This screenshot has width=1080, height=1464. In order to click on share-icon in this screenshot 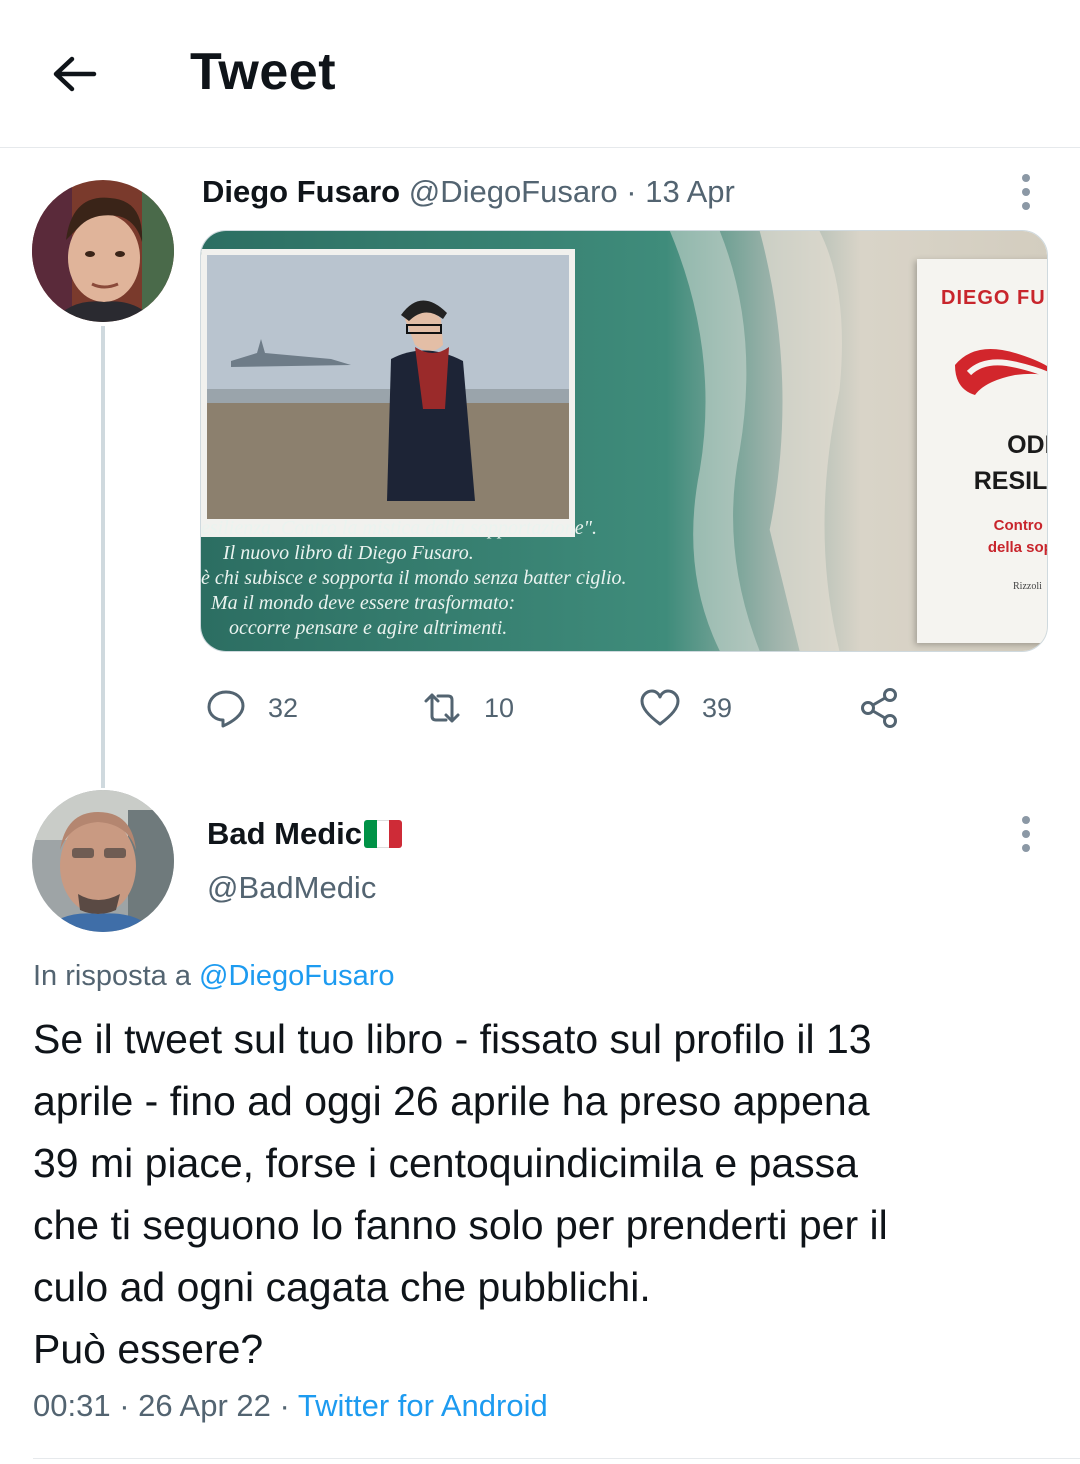, I will do `click(879, 708)`.